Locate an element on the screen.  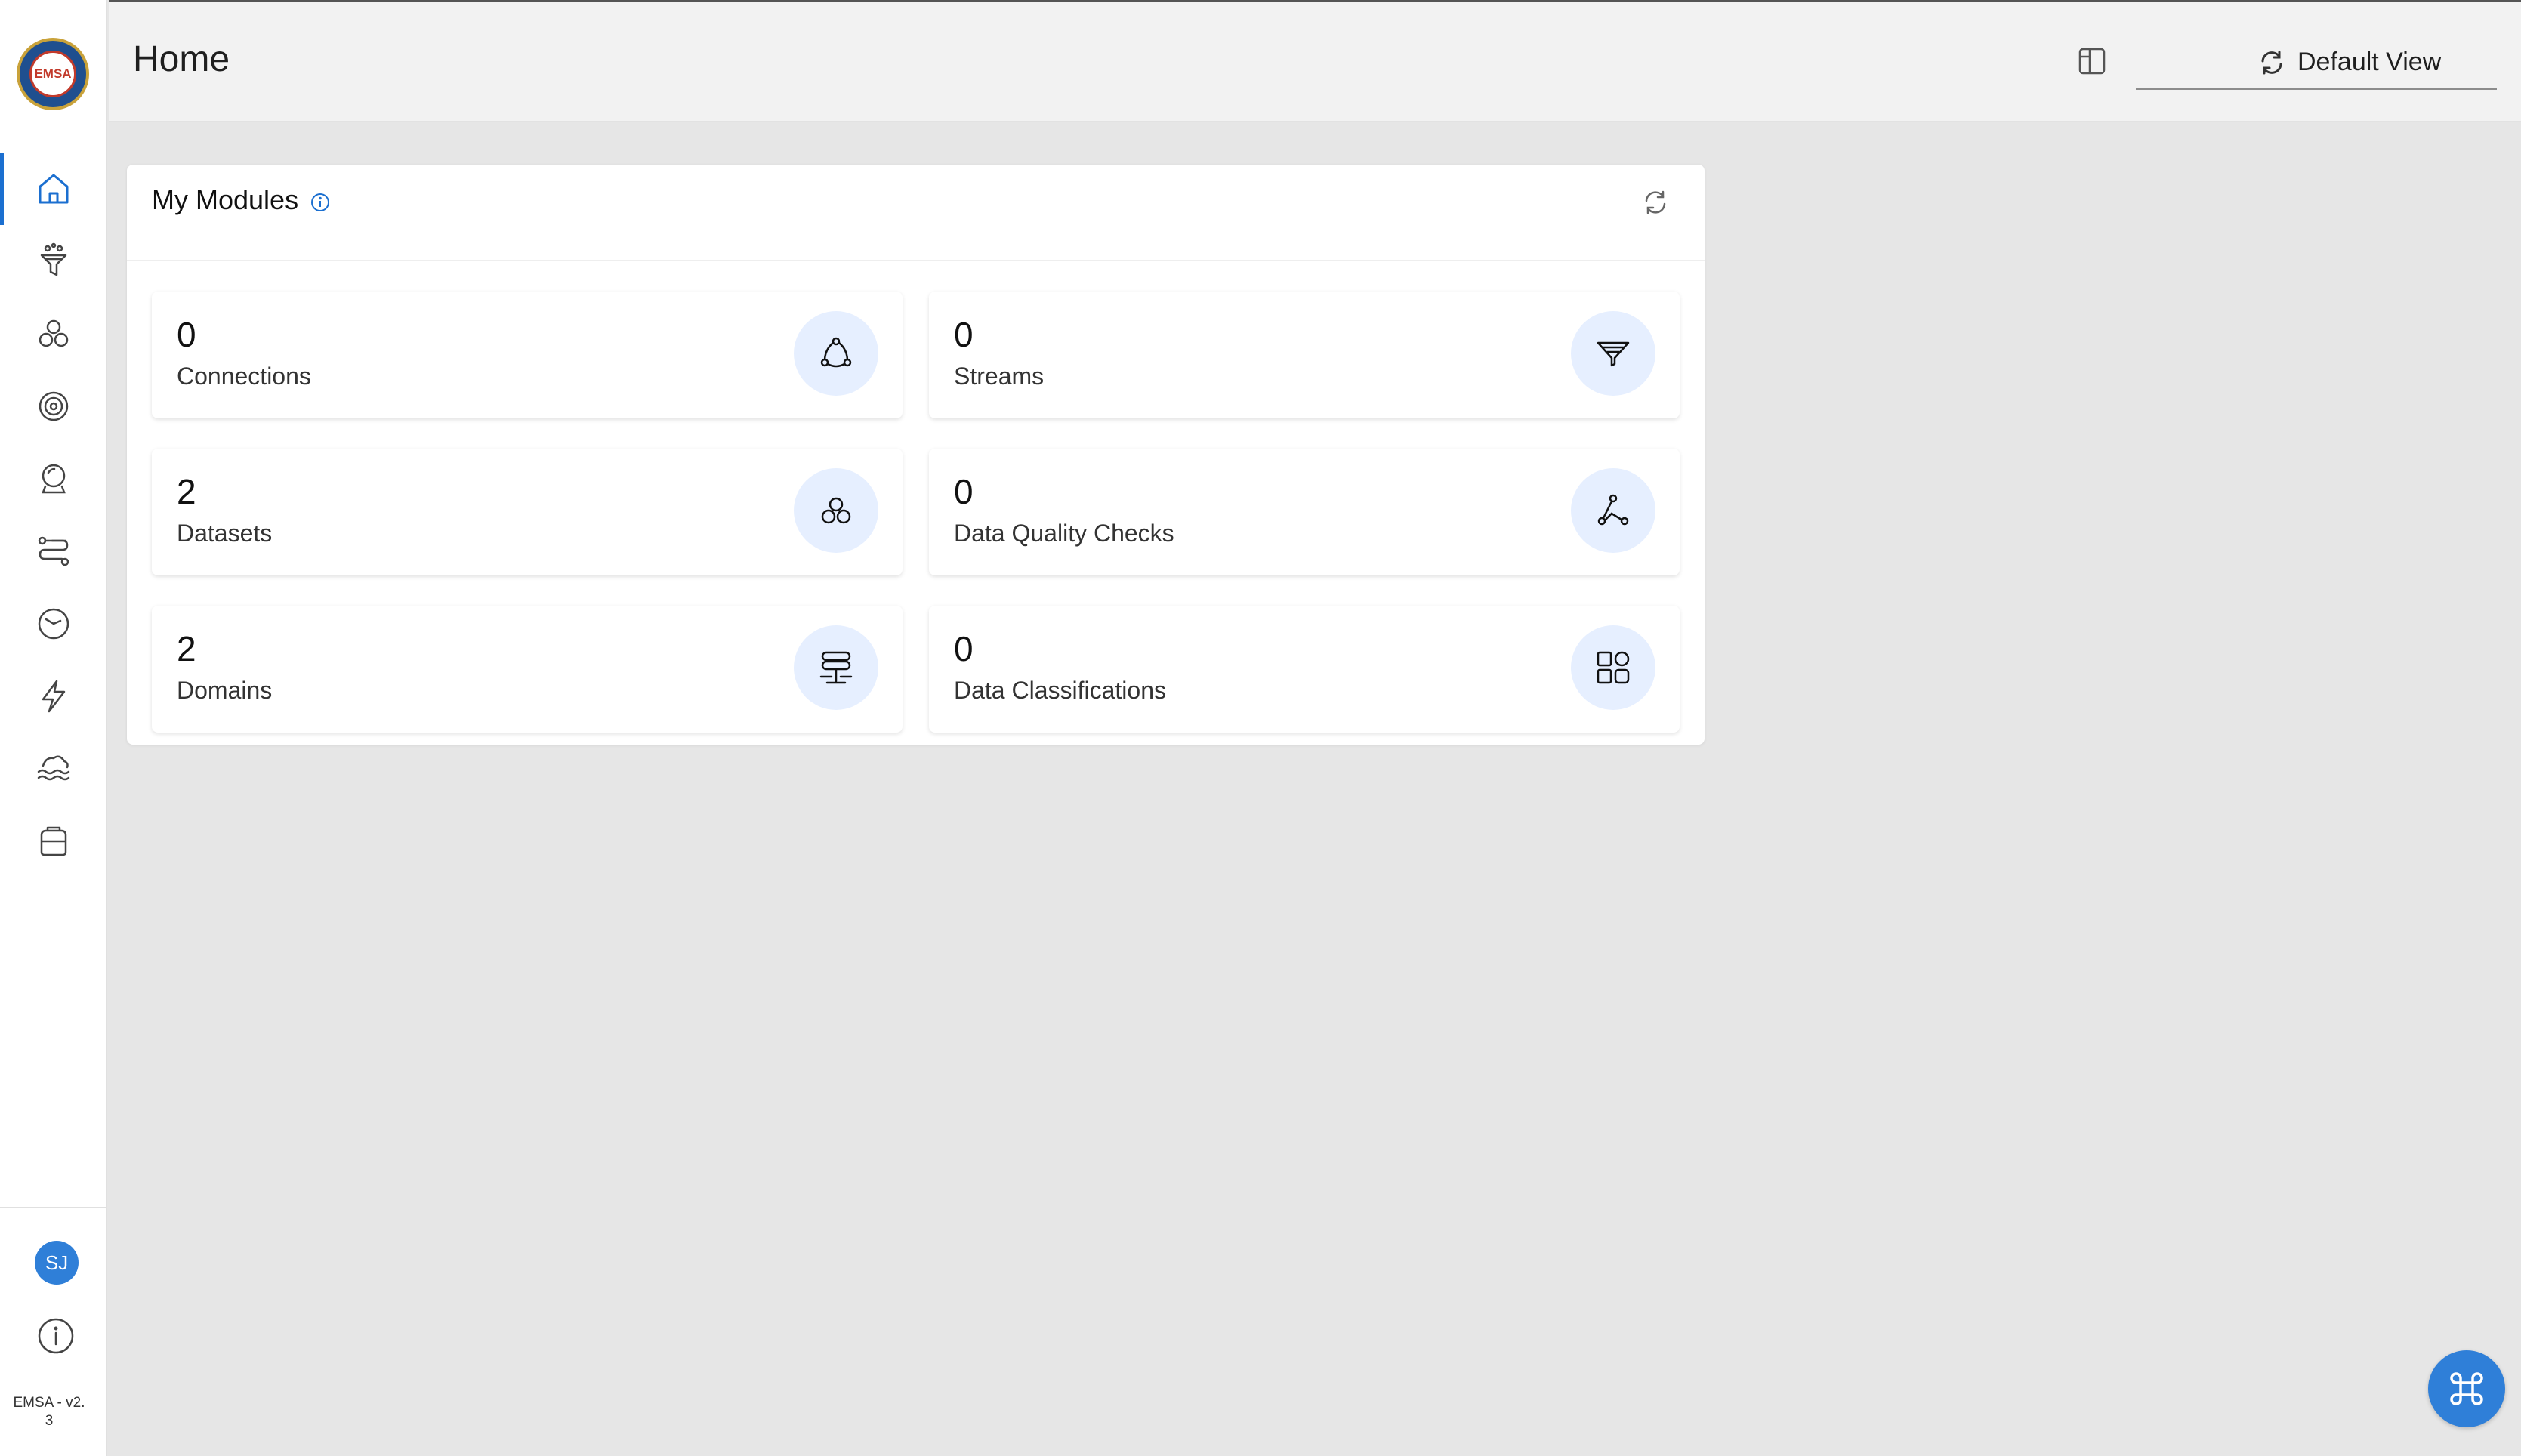
sidebar: EMSA SJ EMSA - v2. 3 is located at coordinates (54, 728).